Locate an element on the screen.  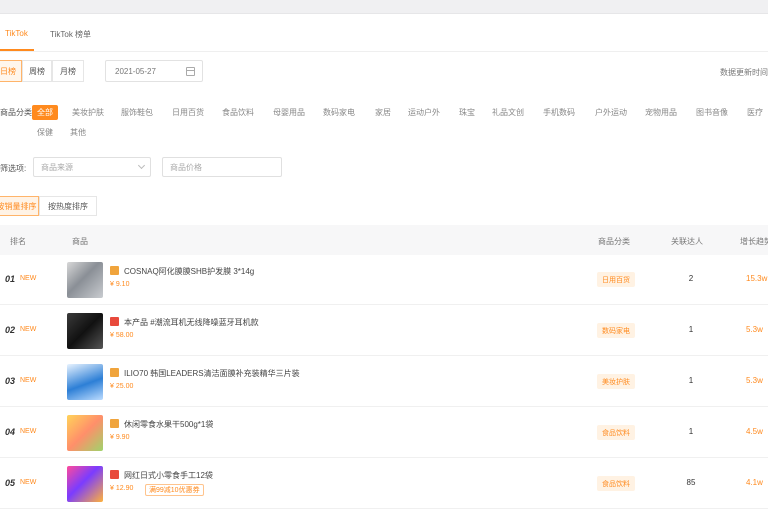
category-item: 数码家电 is located at coordinates (339, 112).